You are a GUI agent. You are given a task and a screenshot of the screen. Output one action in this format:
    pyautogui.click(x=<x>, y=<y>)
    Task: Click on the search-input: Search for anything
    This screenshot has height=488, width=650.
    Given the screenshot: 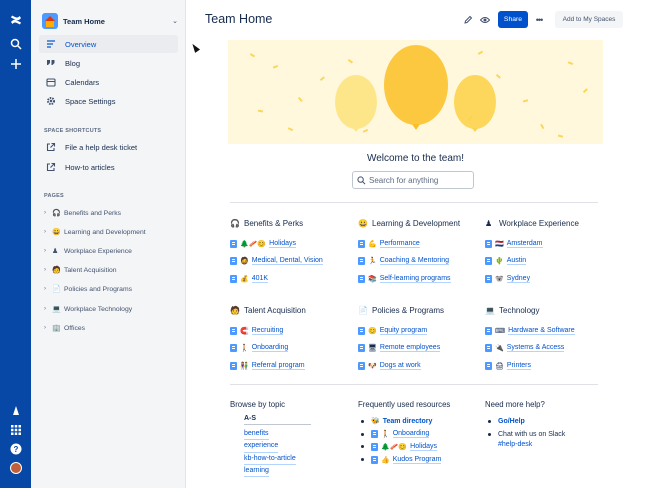 What is the action you would take?
    pyautogui.click(x=413, y=180)
    